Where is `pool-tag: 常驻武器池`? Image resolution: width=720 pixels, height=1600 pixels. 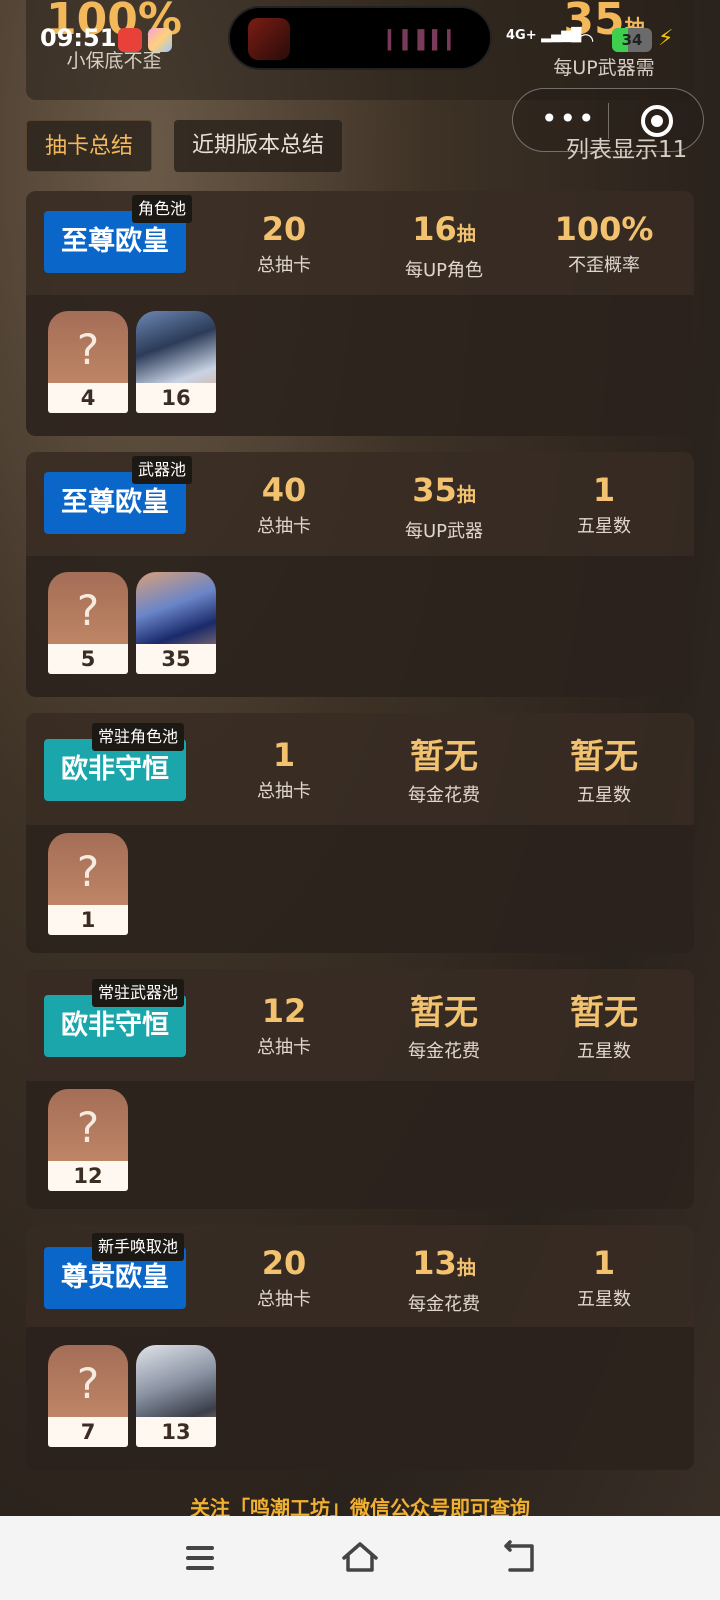
pool-tag: 常驻武器池 is located at coordinates (138, 993).